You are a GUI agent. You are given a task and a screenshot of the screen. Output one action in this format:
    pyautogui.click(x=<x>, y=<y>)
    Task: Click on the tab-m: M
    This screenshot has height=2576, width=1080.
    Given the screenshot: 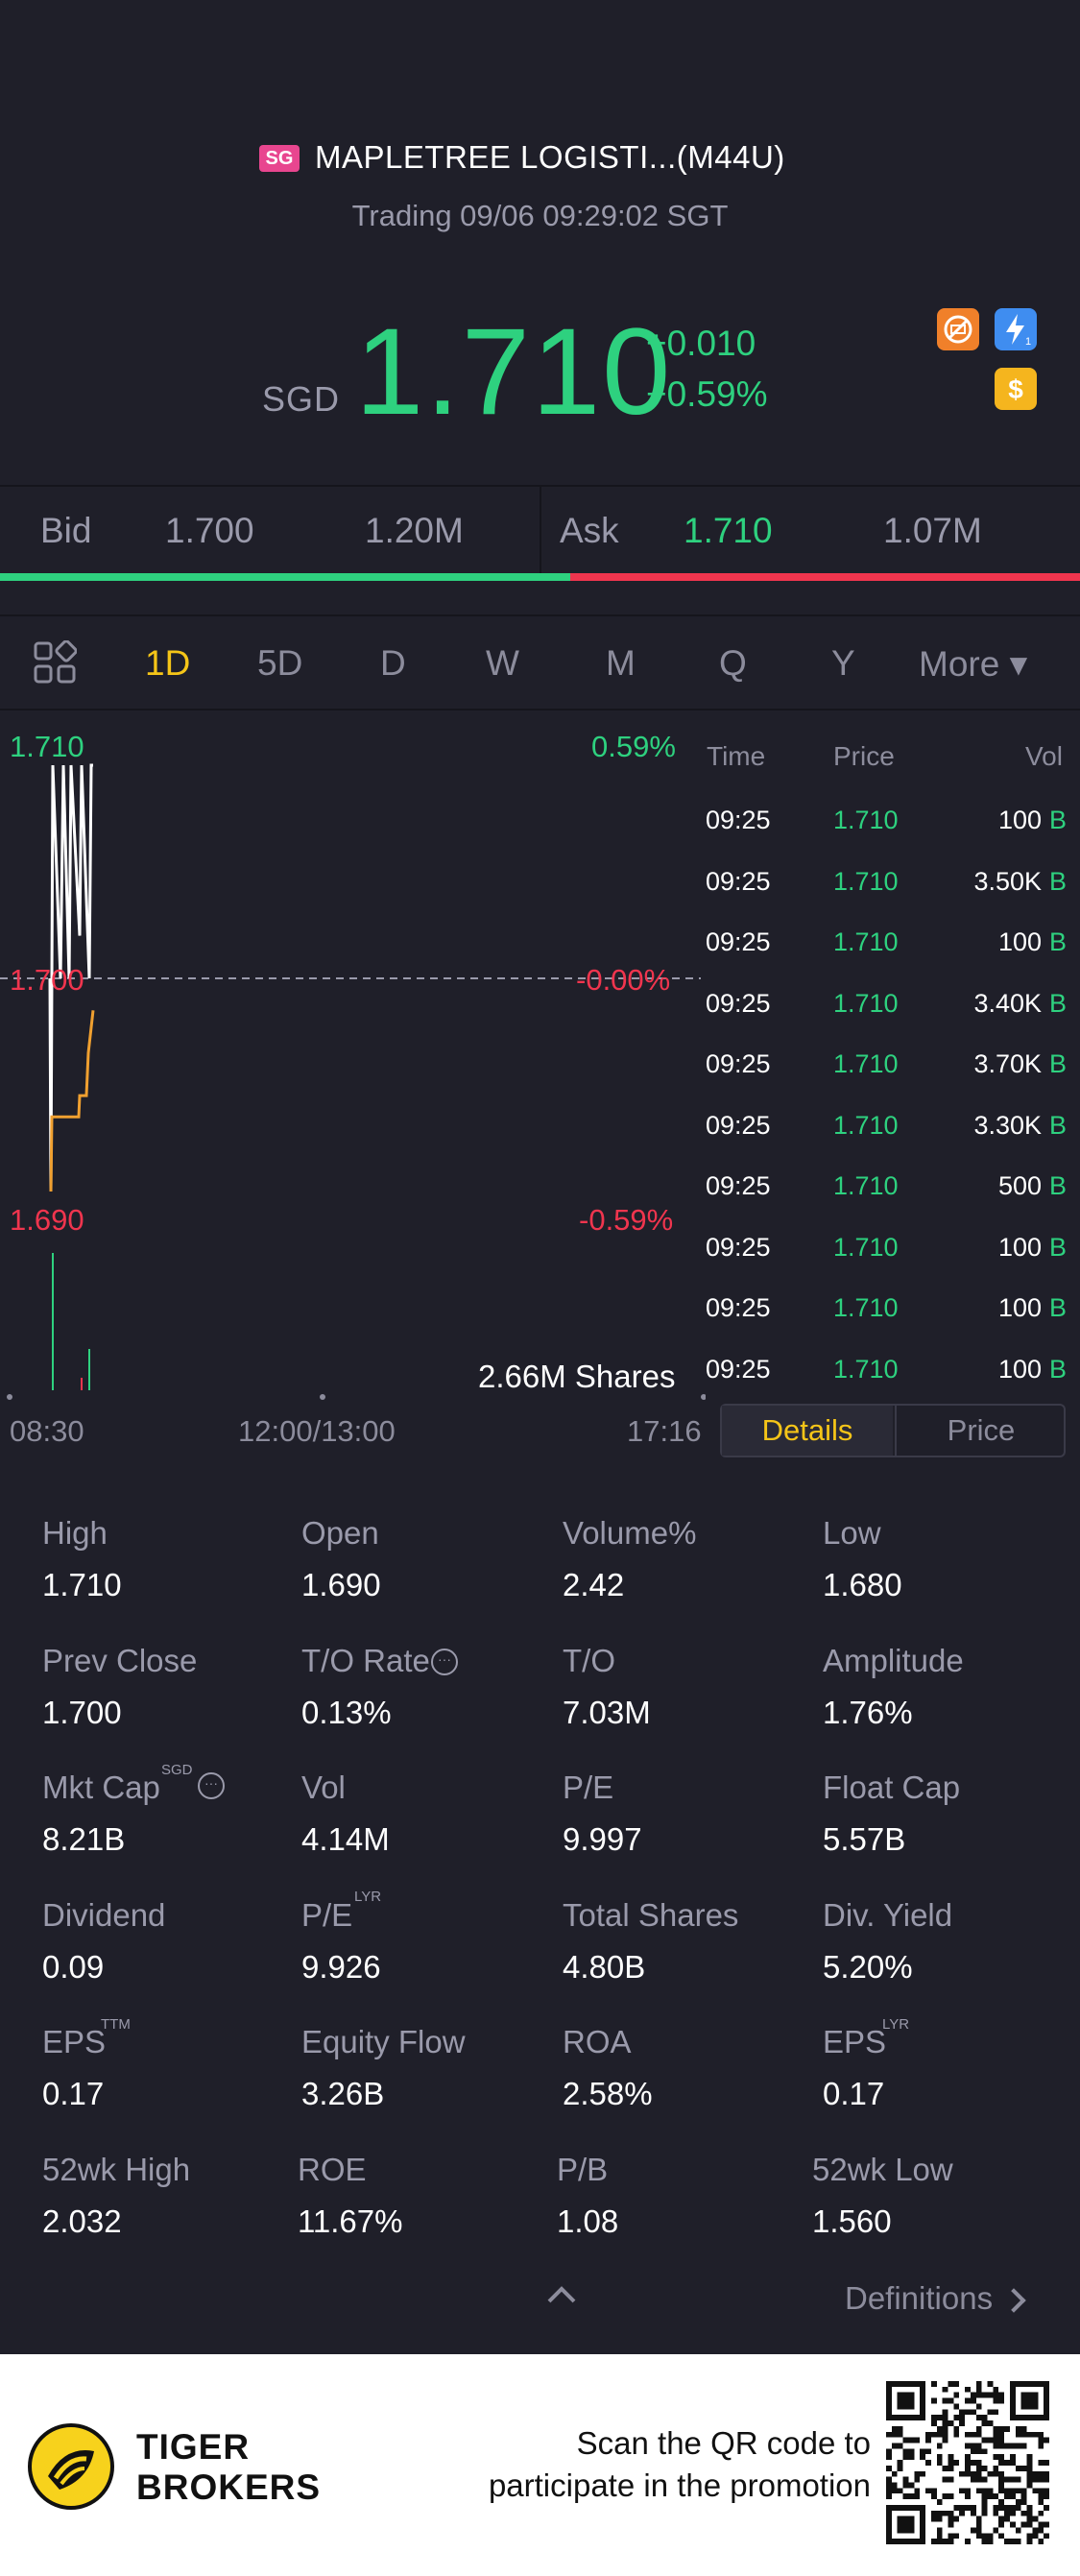 What is the action you would take?
    pyautogui.click(x=621, y=663)
    